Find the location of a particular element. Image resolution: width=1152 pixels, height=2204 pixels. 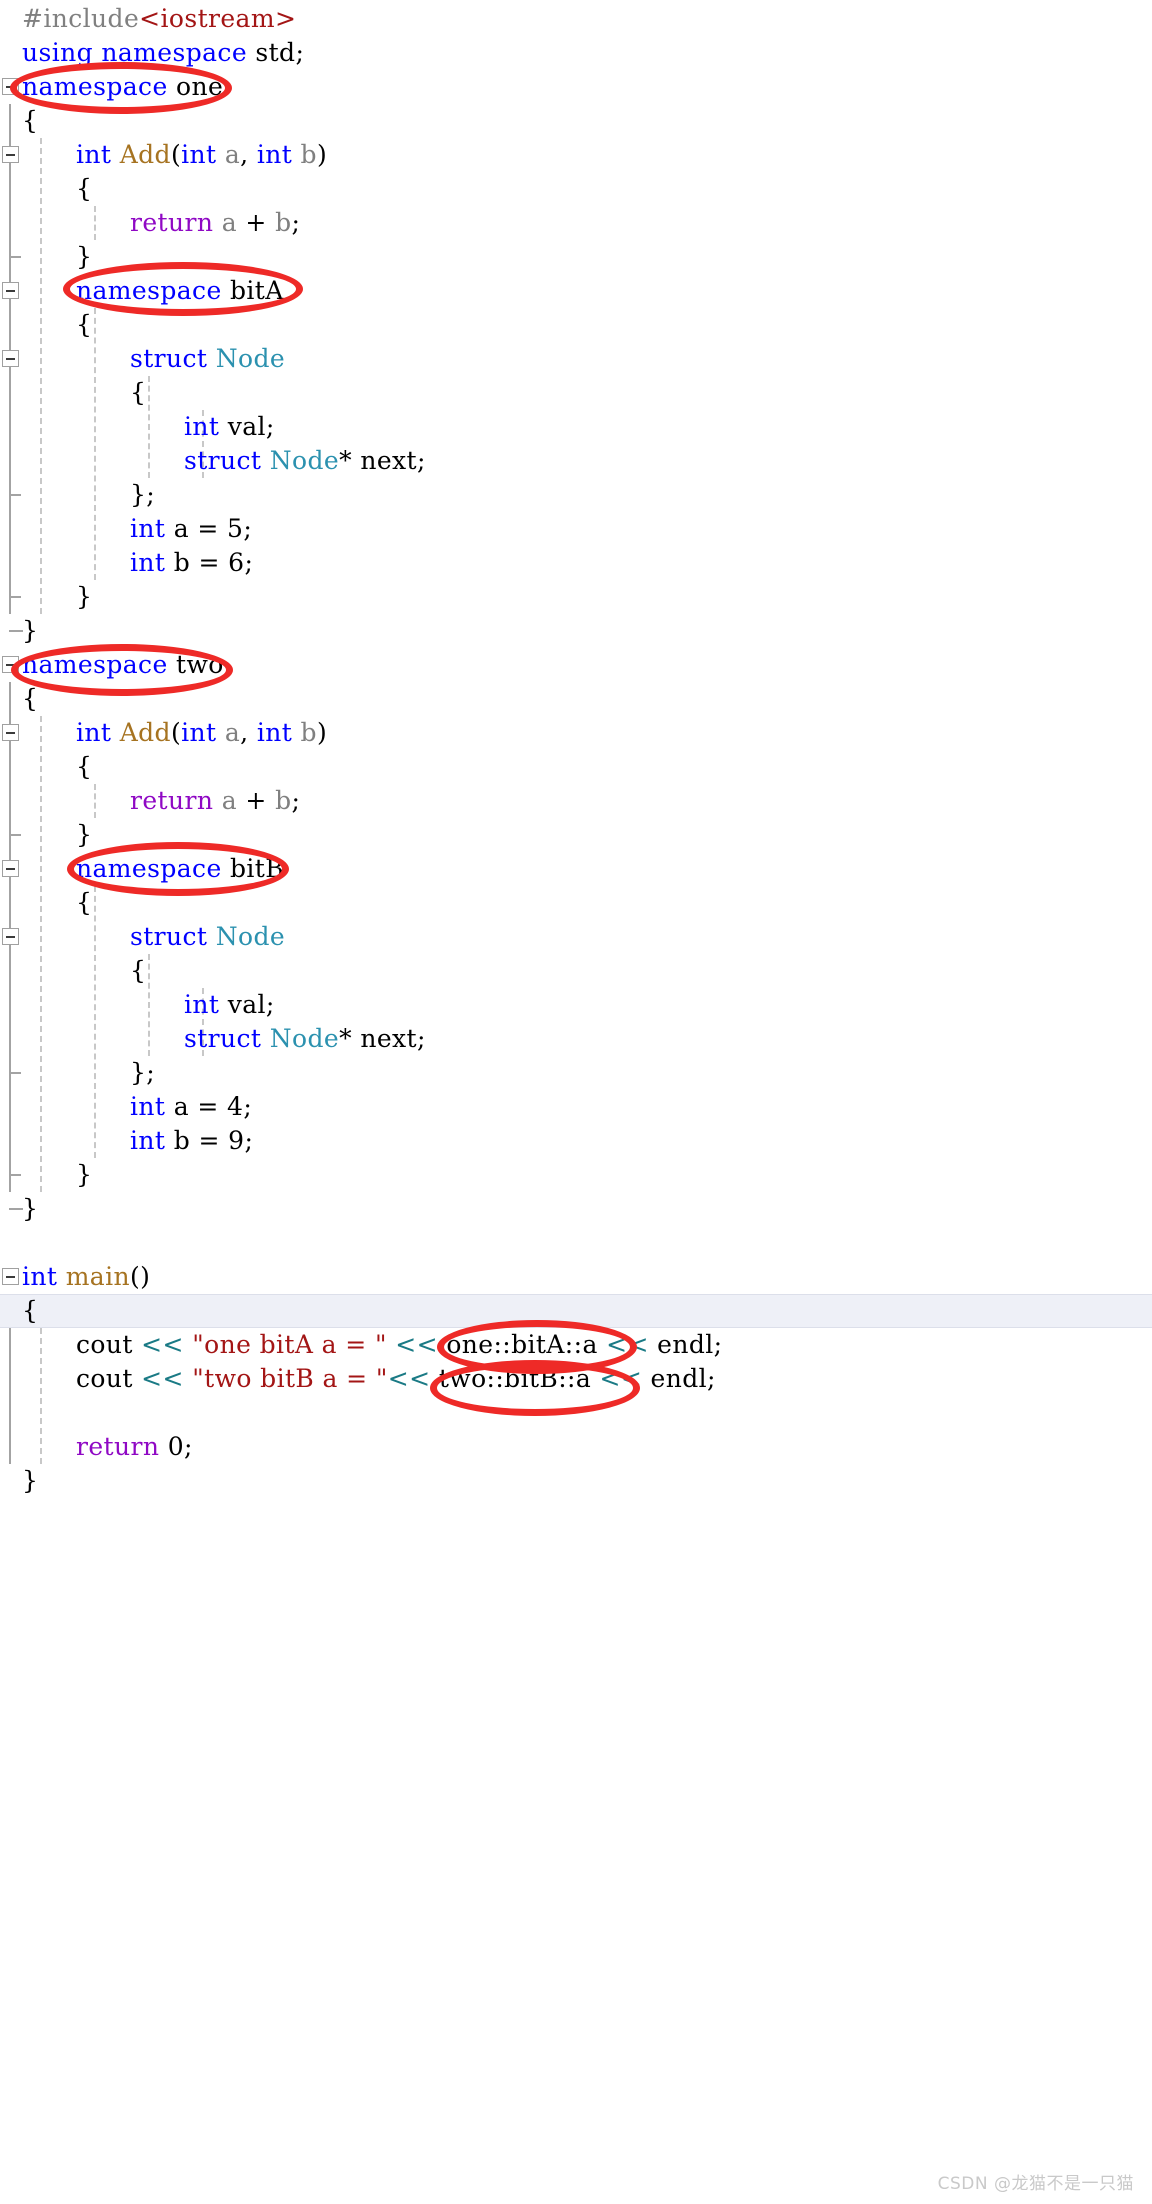

code-token: () is located at coordinates (140, 1276).